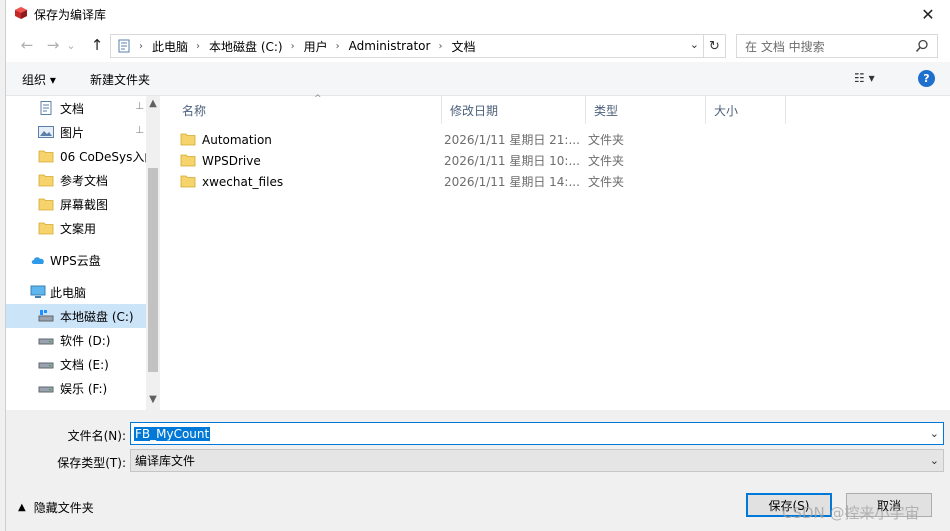  I want to click on search-placeholder: 在 文档 中搜索, so click(785, 46).